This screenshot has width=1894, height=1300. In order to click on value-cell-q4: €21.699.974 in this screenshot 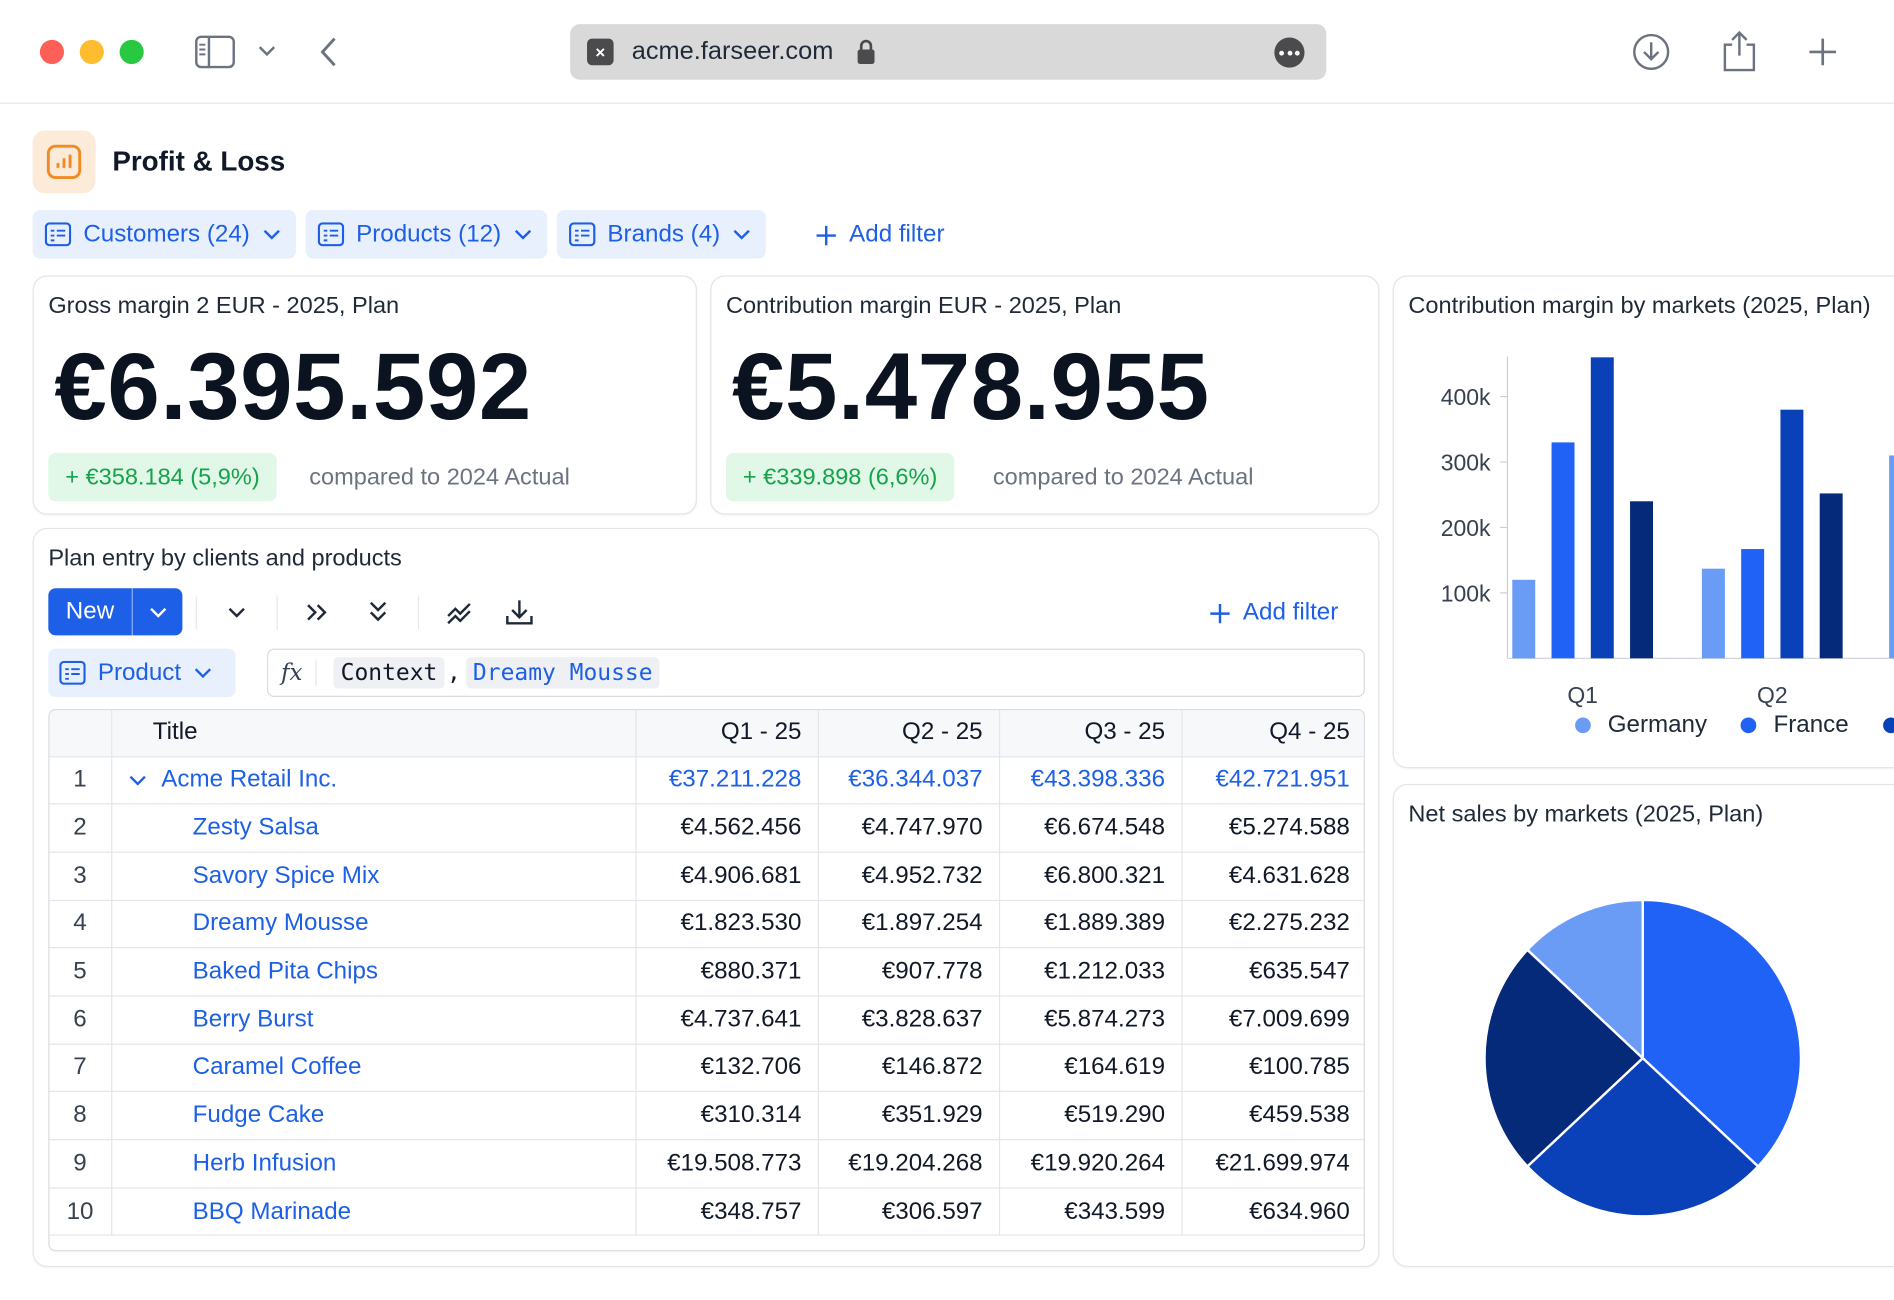, I will do `click(1272, 1164)`.